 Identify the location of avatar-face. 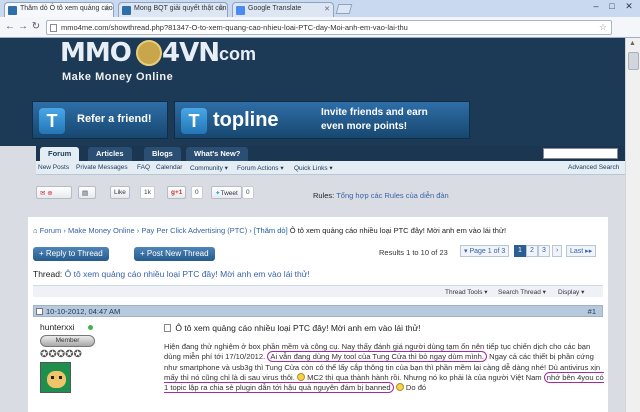
(56, 379).